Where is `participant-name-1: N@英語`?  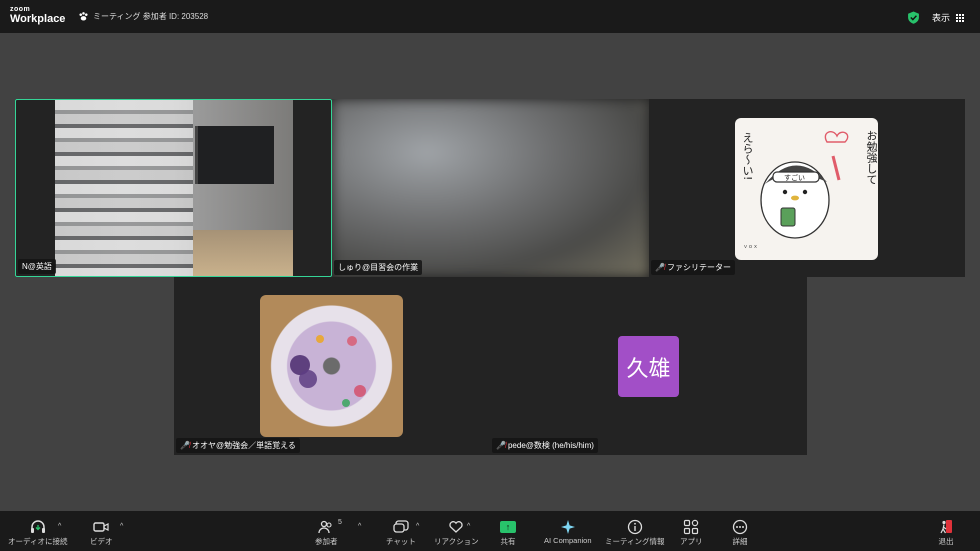
participant-name-1: N@英語 is located at coordinates (37, 266).